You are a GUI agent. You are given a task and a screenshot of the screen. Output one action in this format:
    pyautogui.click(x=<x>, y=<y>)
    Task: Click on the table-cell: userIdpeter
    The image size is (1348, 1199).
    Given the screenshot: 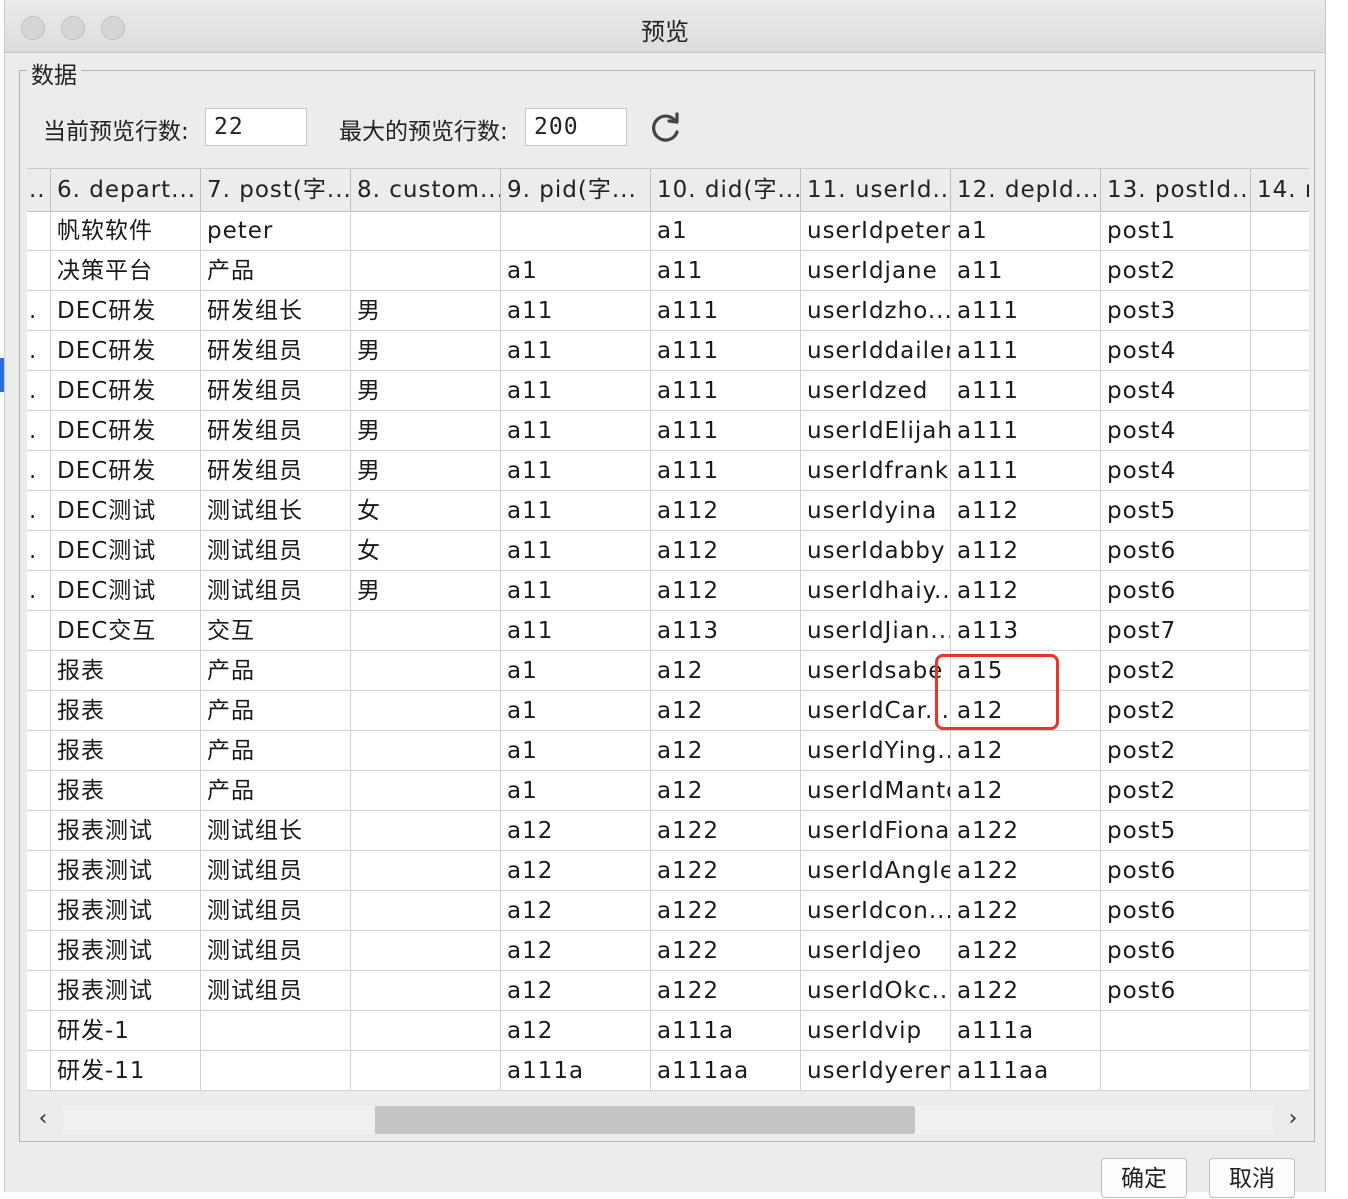 What is the action you would take?
    pyautogui.click(x=876, y=231)
    